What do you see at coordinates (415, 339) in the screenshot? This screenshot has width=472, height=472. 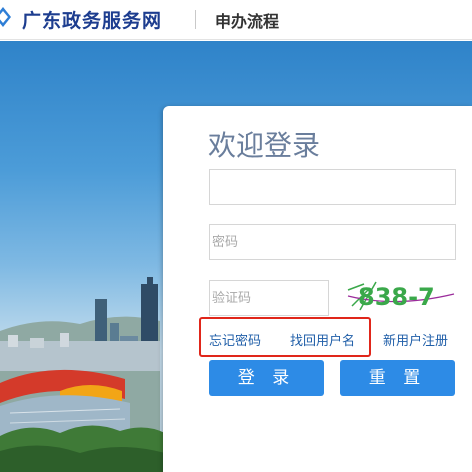 I see `register-link: 新用户注册` at bounding box center [415, 339].